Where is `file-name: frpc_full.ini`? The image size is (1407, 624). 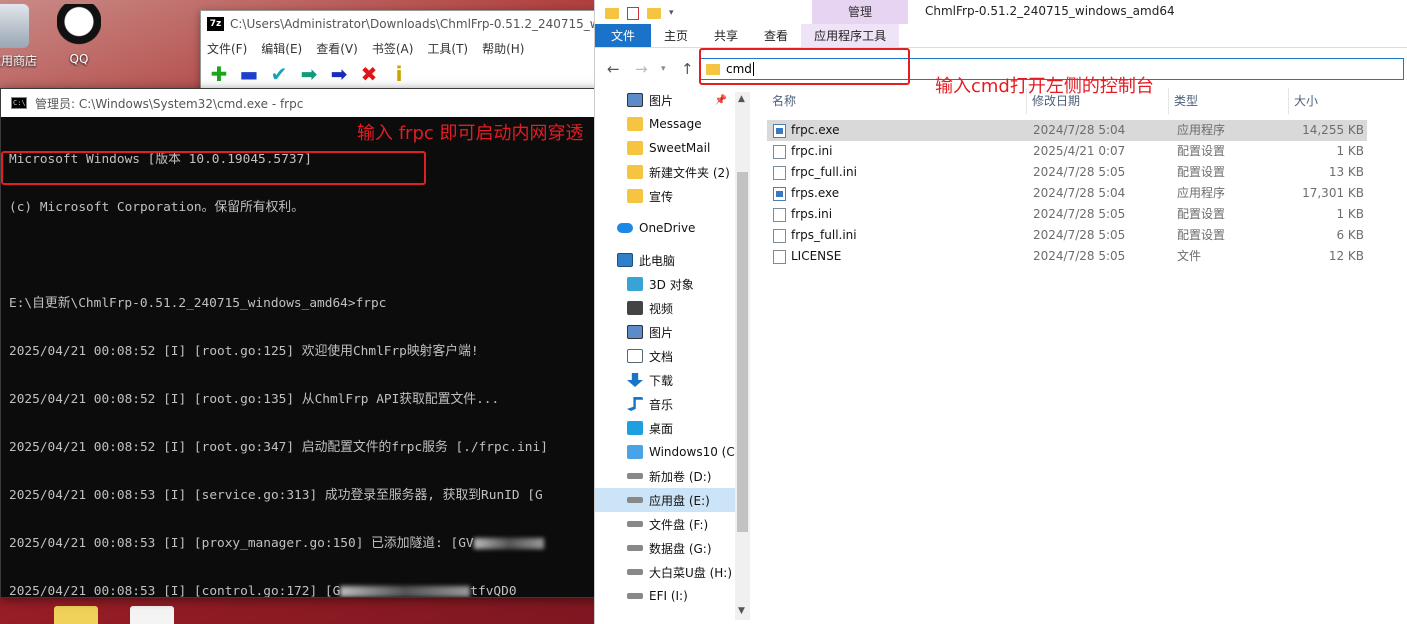
file-name: frpc_full.ini is located at coordinates (824, 172).